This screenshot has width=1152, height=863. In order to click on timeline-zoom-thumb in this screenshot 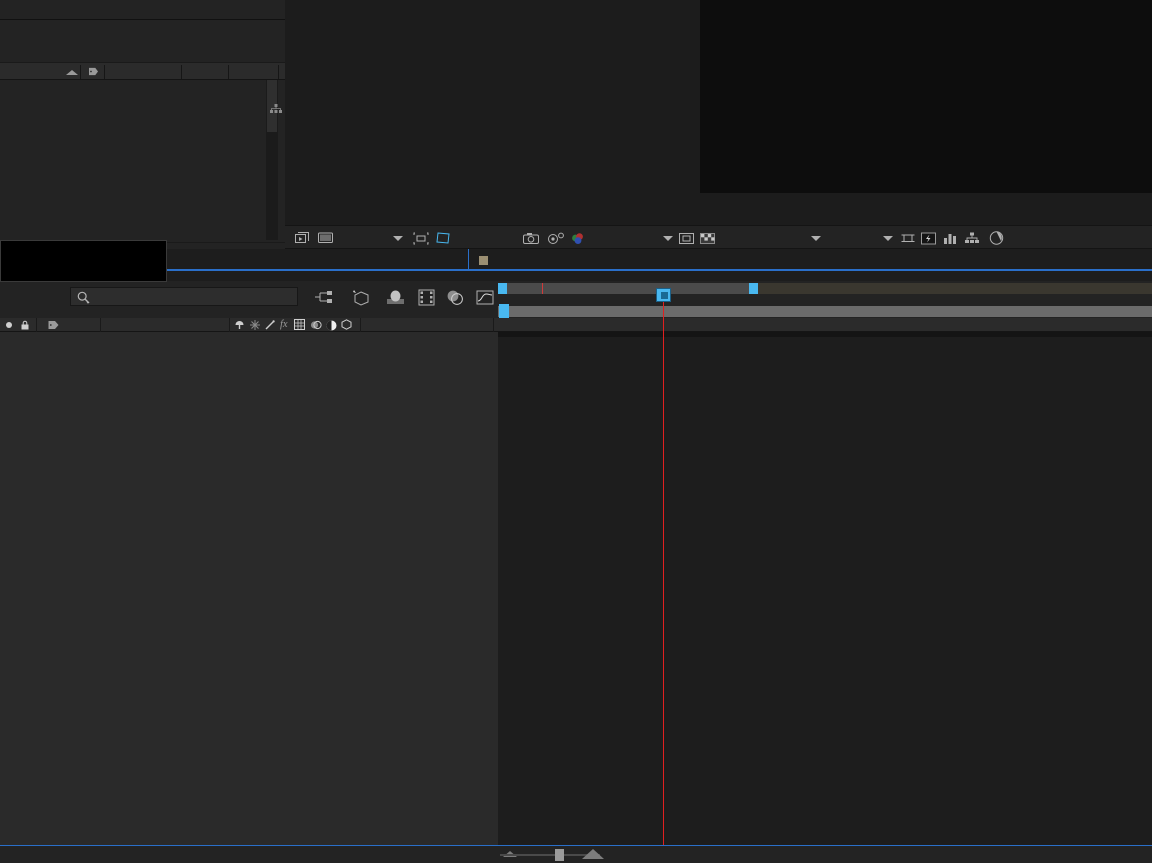, I will do `click(559, 855)`.